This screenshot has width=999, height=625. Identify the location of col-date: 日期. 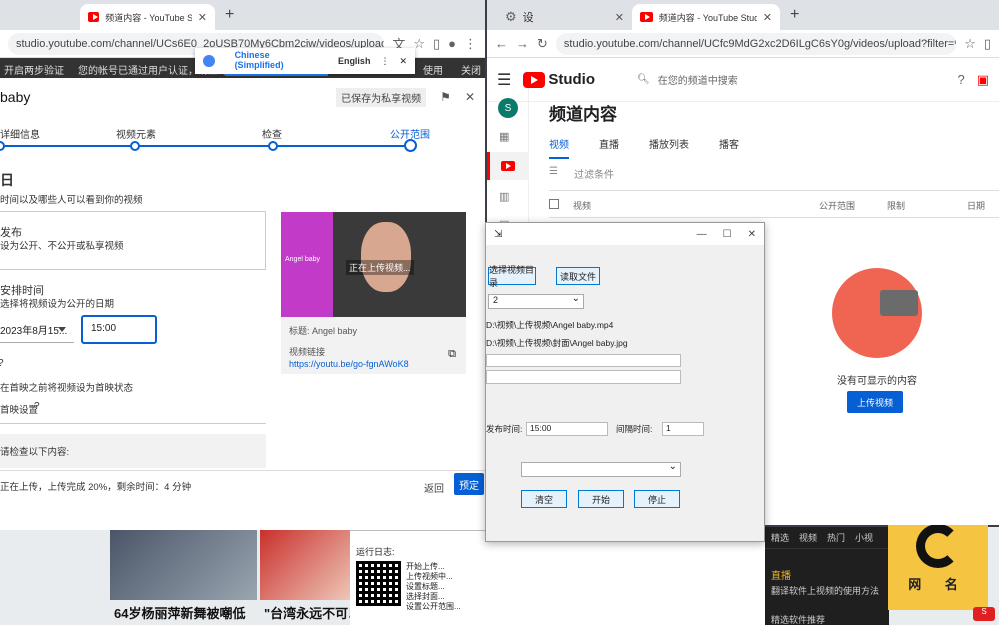
(976, 205).